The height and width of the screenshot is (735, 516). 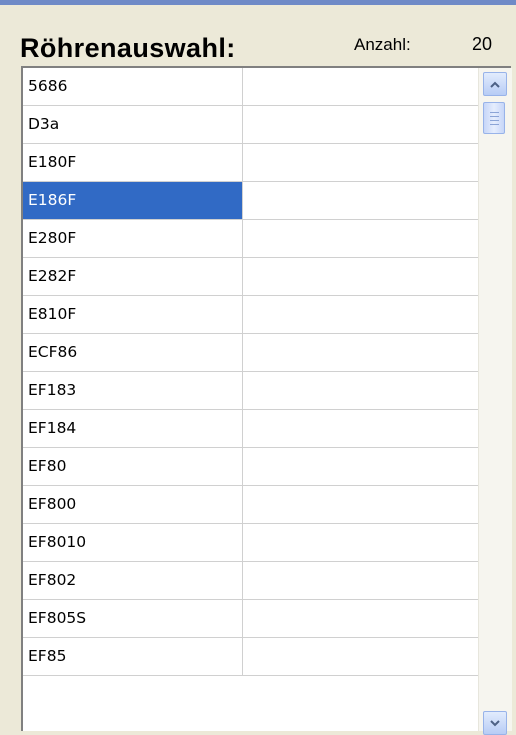 What do you see at coordinates (258, 37) in the screenshot?
I see `list-header: Röhrenauswahl: Anzahl: 20` at bounding box center [258, 37].